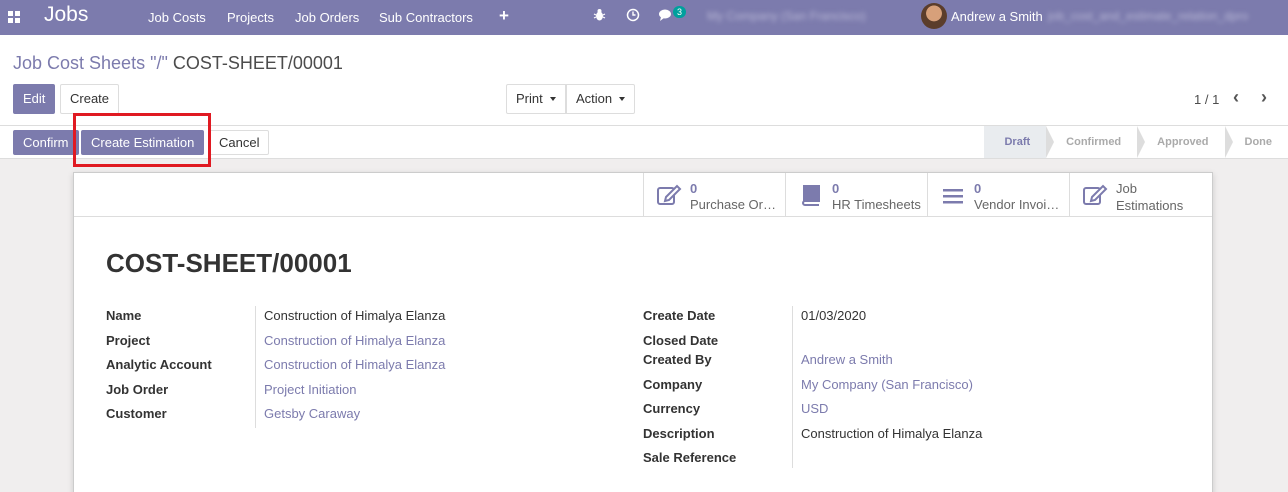 The width and height of the screenshot is (1288, 492). Describe the element at coordinates (1264, 97) in the screenshot. I see `chevron-right-icon: ›` at that location.